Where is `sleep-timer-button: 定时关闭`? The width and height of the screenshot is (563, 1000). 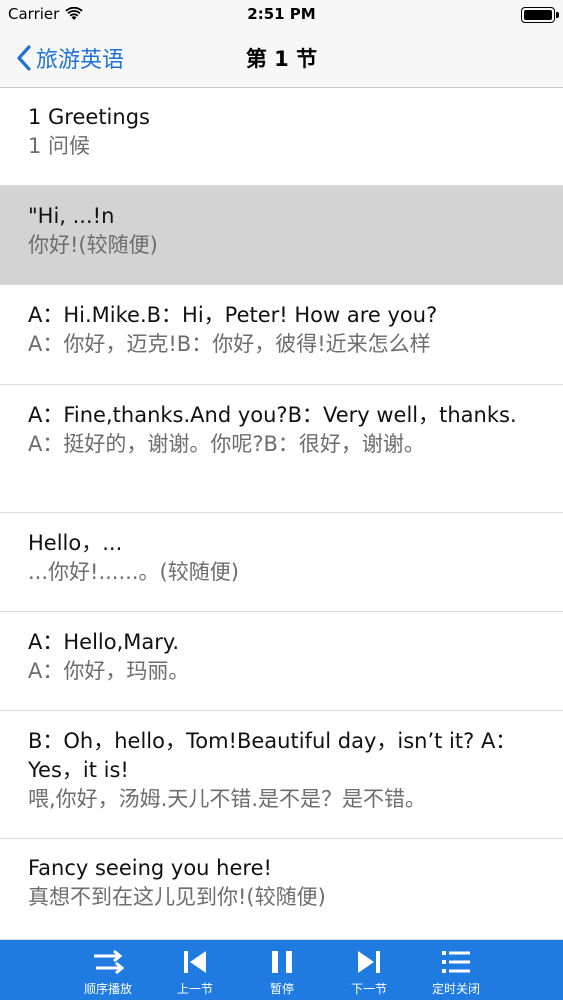 sleep-timer-button: 定时关闭 is located at coordinates (456, 970).